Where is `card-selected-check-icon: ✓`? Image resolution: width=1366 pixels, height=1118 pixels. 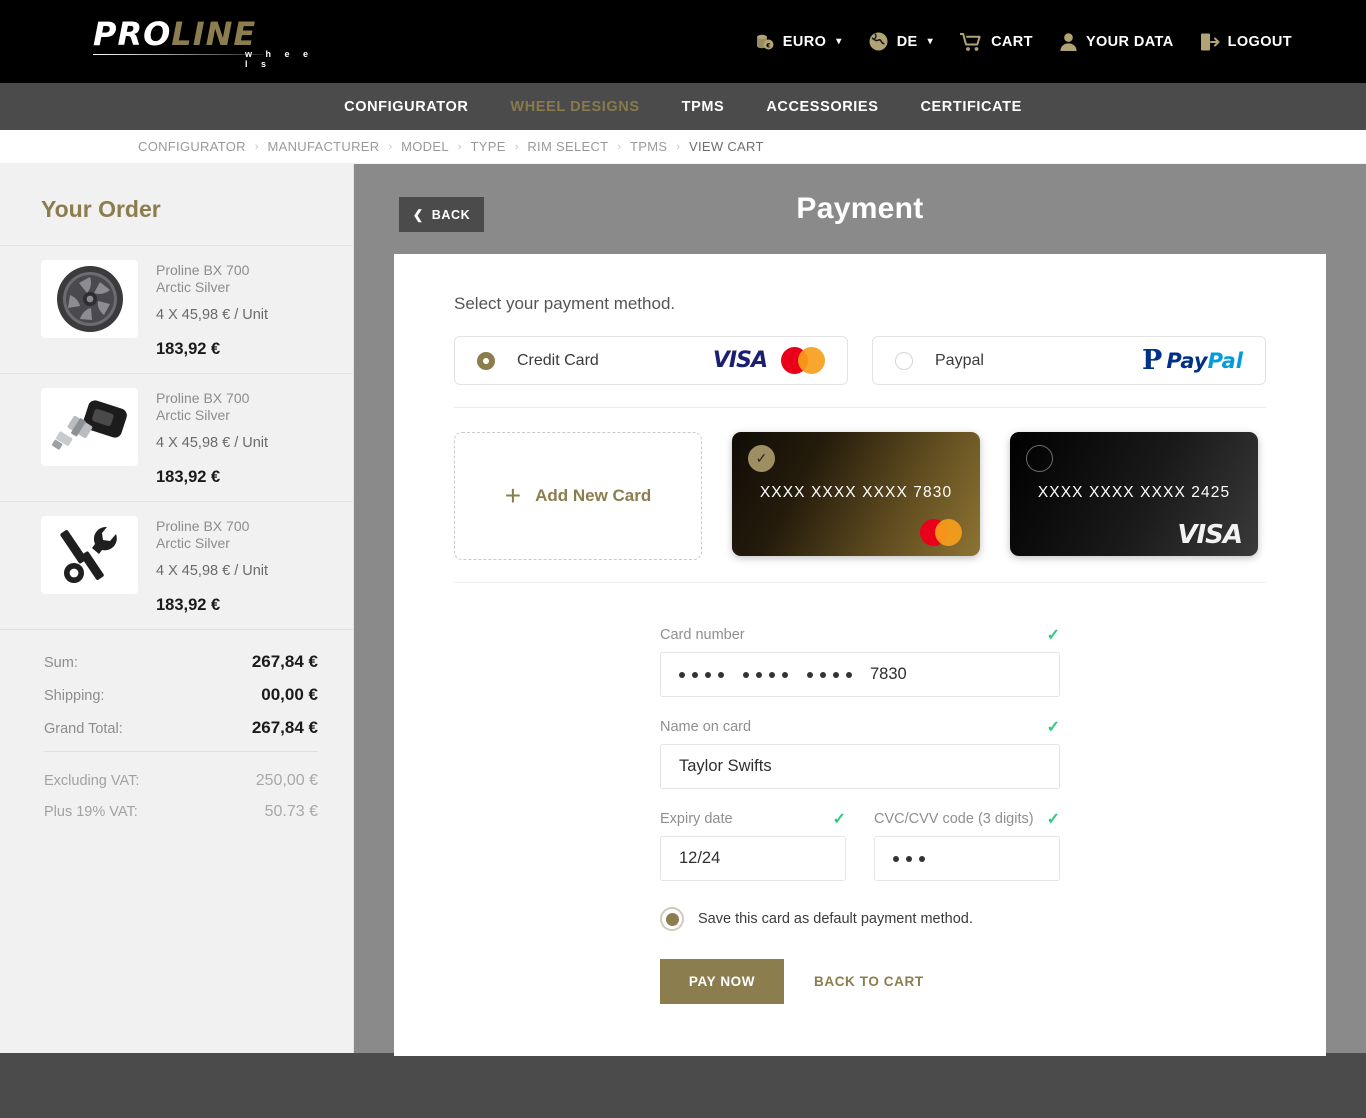 card-selected-check-icon: ✓ is located at coordinates (761, 458).